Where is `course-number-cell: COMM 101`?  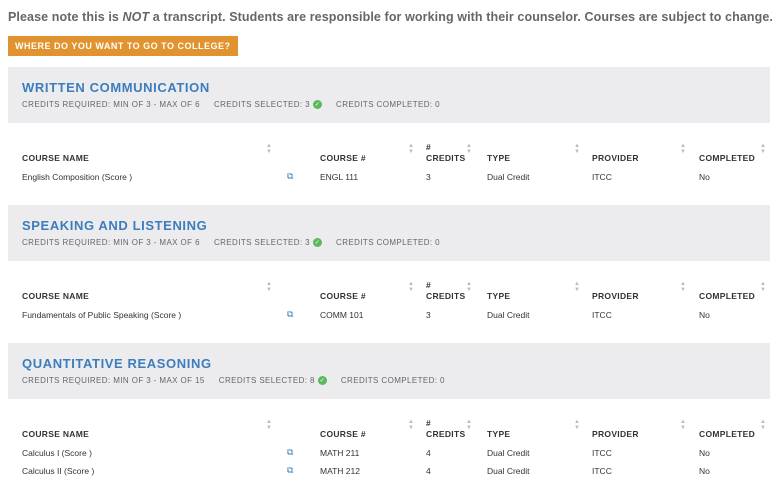 course-number-cell: COMM 101 is located at coordinates (342, 315).